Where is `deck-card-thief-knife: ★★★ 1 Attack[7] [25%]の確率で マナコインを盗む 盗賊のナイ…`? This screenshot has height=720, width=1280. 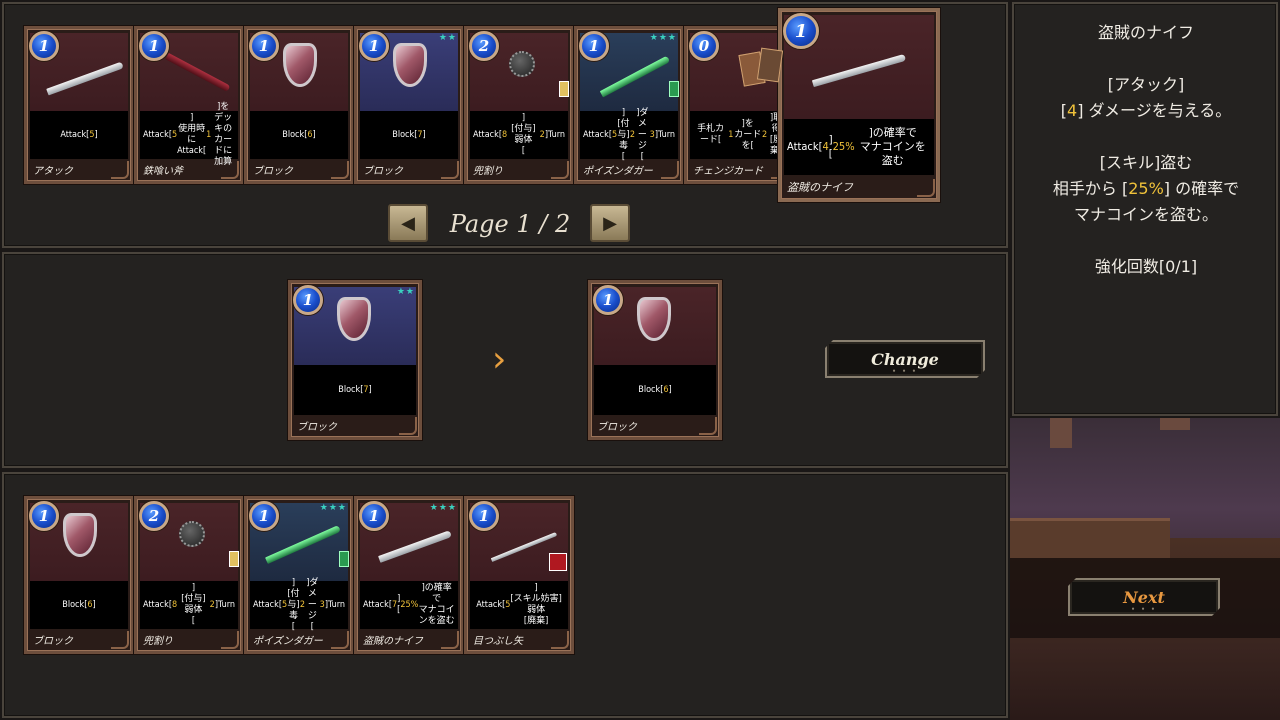
deck-card-thief-knife: ★★★ 1 Attack[7] [25%]の確率で マナコインを盗む 盗賊のナイ… is located at coordinates (409, 575).